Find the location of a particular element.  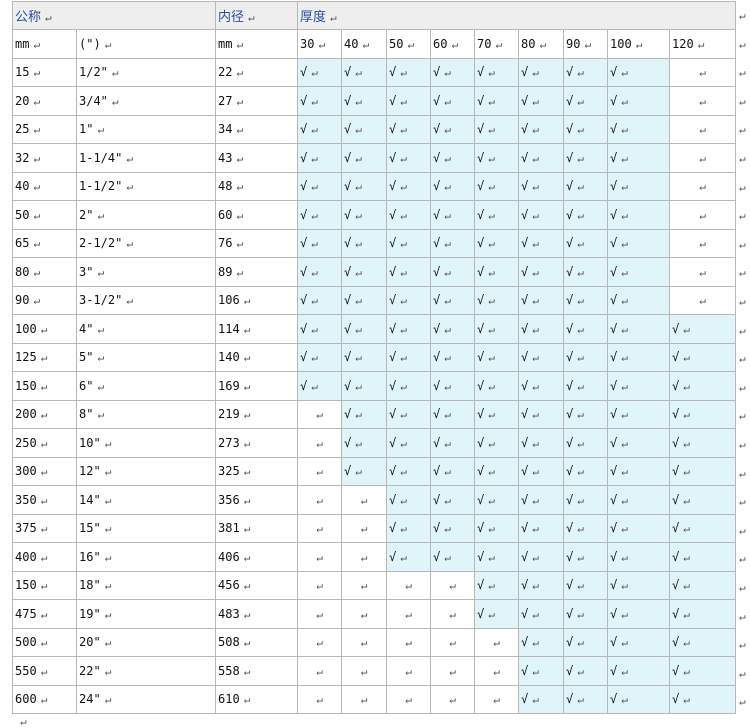

nominal-mm-cell: 600 ↵ is located at coordinates (44, 699).